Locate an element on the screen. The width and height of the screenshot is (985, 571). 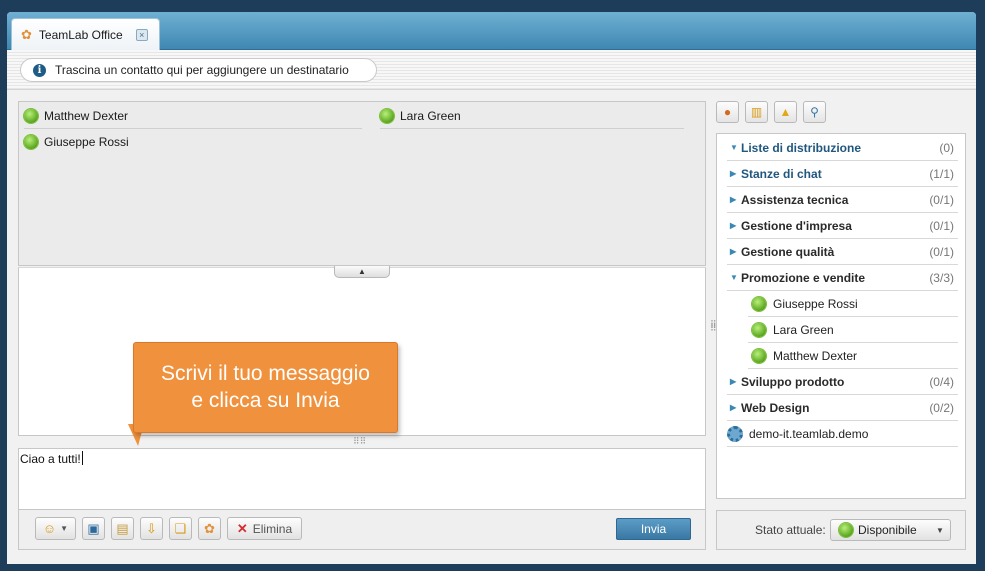
contact-name: Giuseppe Rossi is located at coordinates (815, 303).